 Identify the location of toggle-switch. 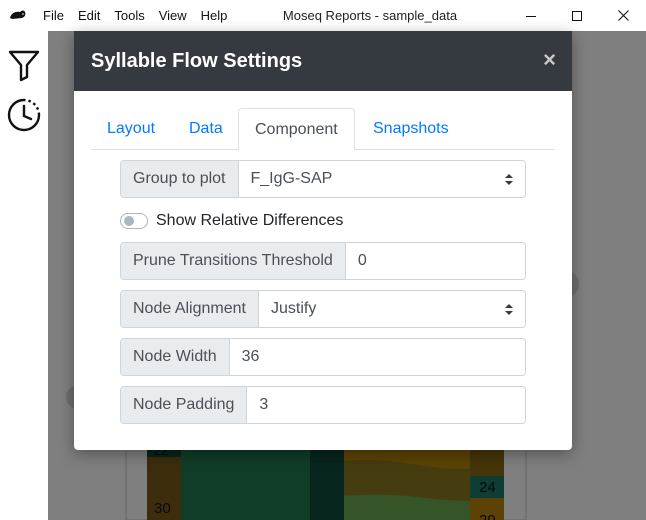
(134, 221).